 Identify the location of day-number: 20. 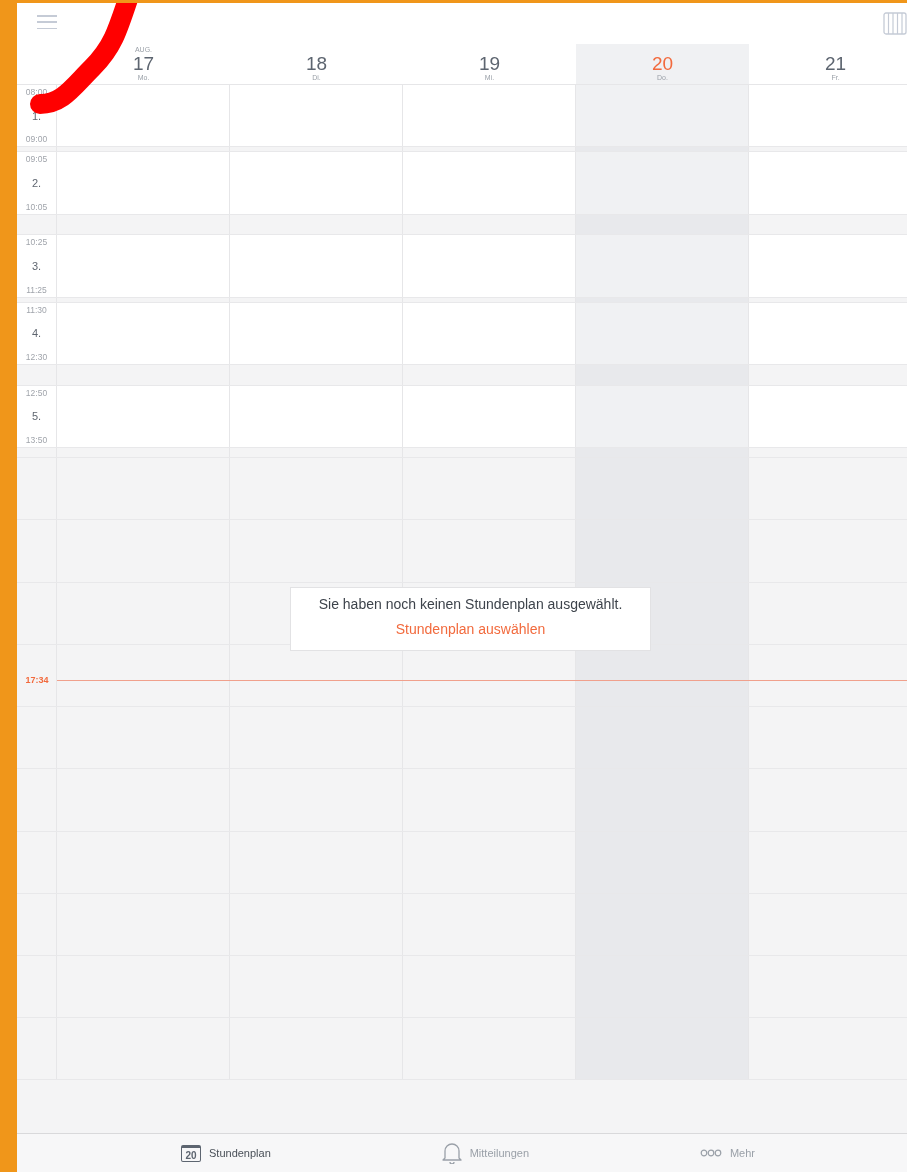
(662, 63).